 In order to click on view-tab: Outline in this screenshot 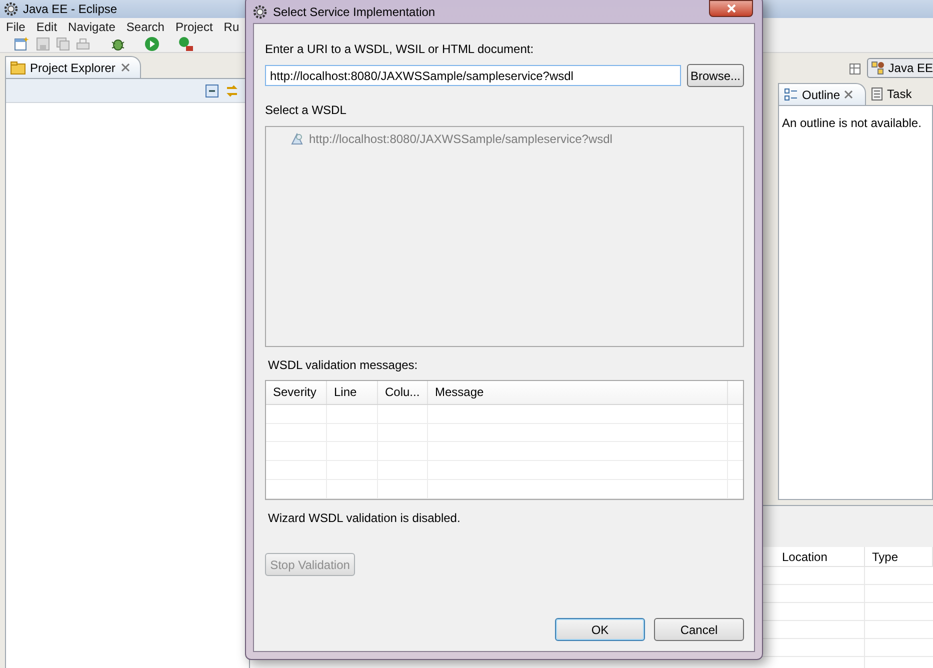, I will do `click(822, 94)`.